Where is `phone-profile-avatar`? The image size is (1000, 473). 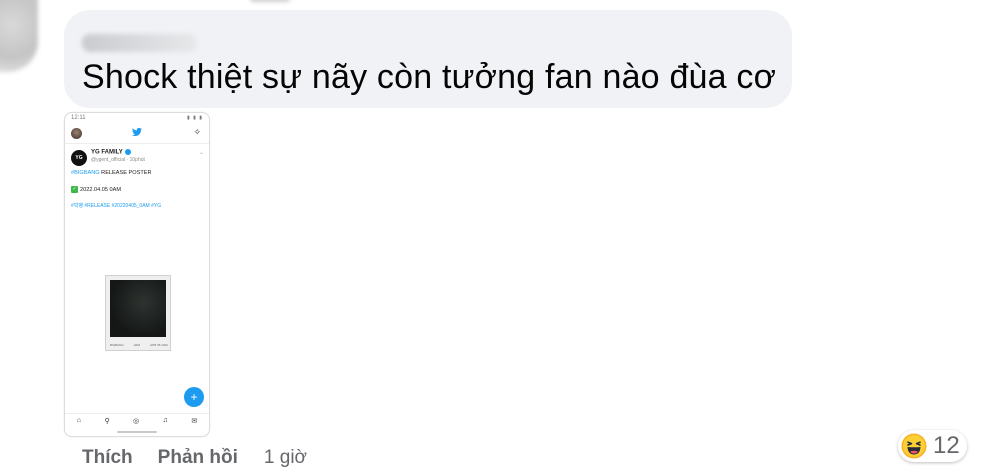
phone-profile-avatar is located at coordinates (76, 133).